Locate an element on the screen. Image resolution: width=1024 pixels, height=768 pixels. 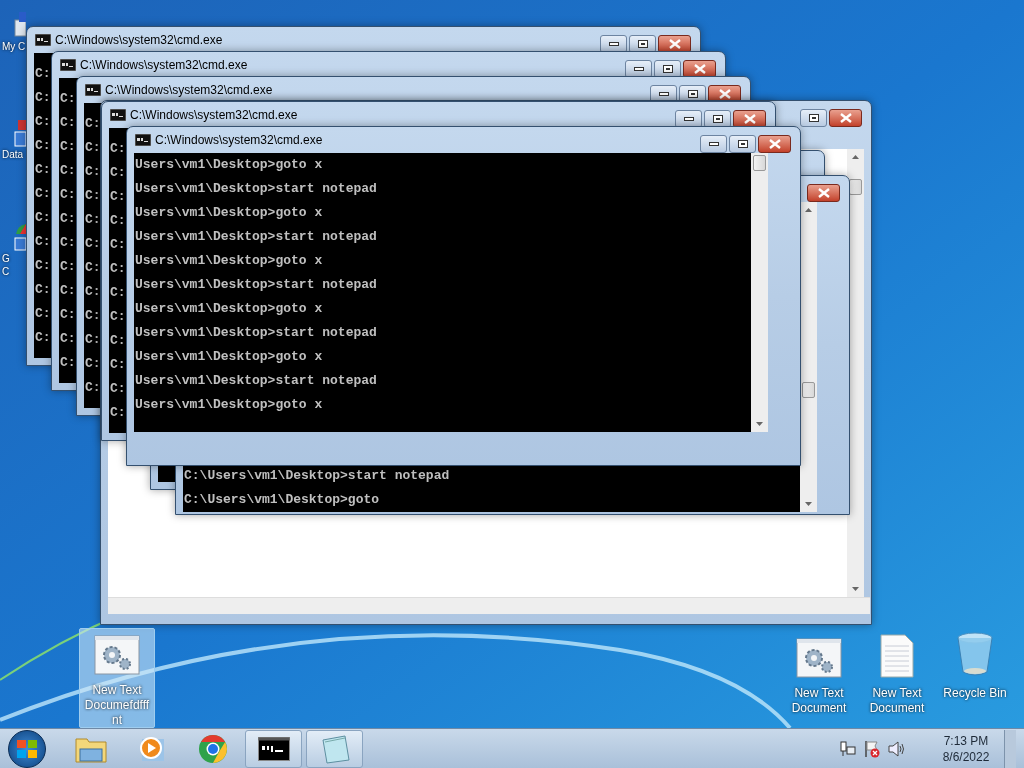
icon-label: G C is located at coordinates (6, 265).